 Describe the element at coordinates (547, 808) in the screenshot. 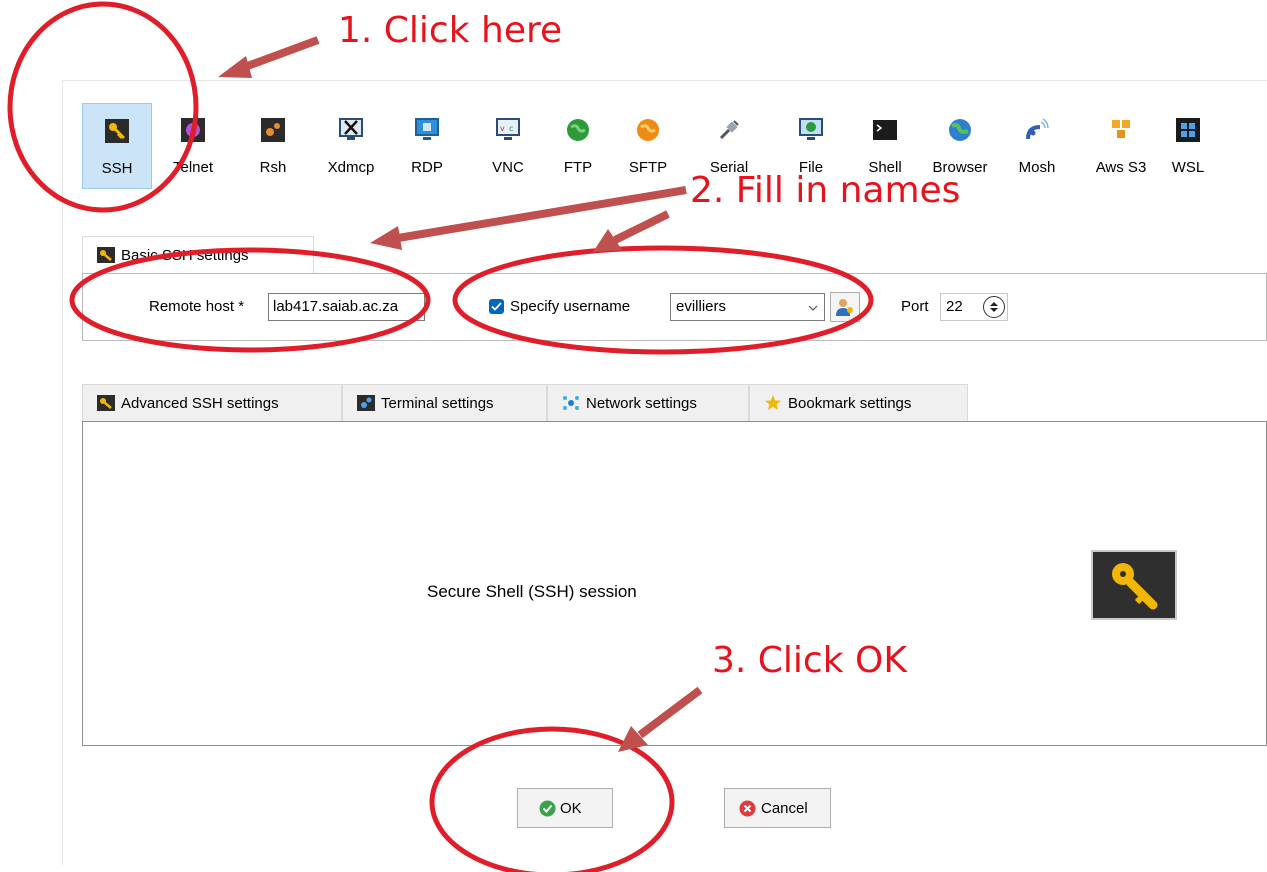

I see `check-circle-icon` at that location.